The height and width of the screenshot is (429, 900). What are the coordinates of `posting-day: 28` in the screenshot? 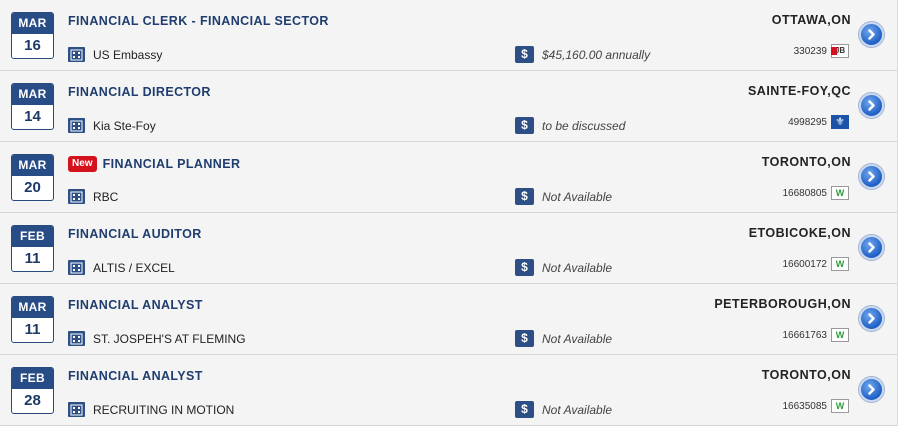 It's located at (32, 400).